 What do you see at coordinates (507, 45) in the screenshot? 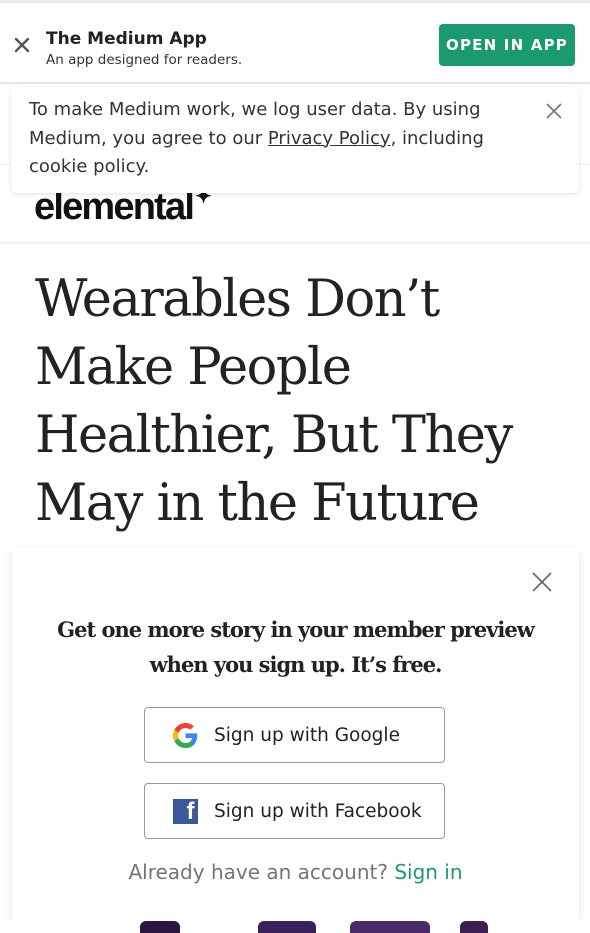
I see `open-in-app-button: OPEN IN APP` at bounding box center [507, 45].